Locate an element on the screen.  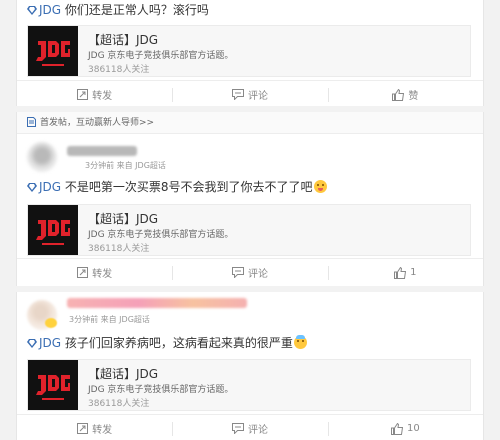
like-count: 1 is located at coordinates (413, 272).